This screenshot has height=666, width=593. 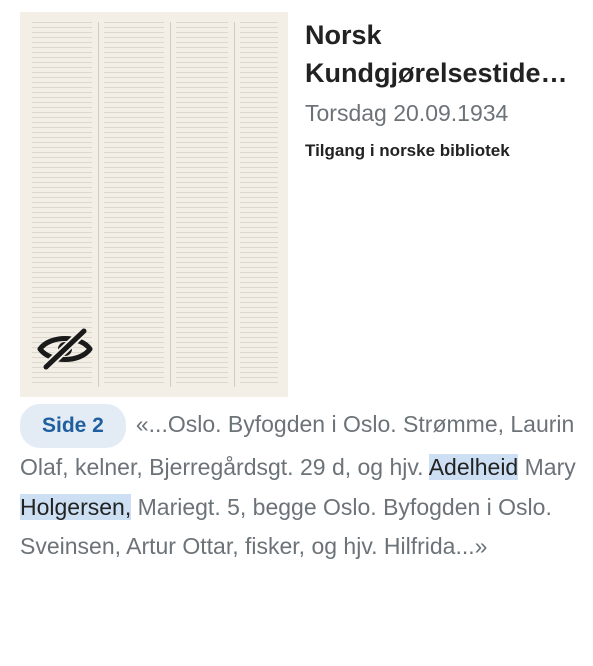 What do you see at coordinates (65, 349) in the screenshot?
I see `eye-slash-icon` at bounding box center [65, 349].